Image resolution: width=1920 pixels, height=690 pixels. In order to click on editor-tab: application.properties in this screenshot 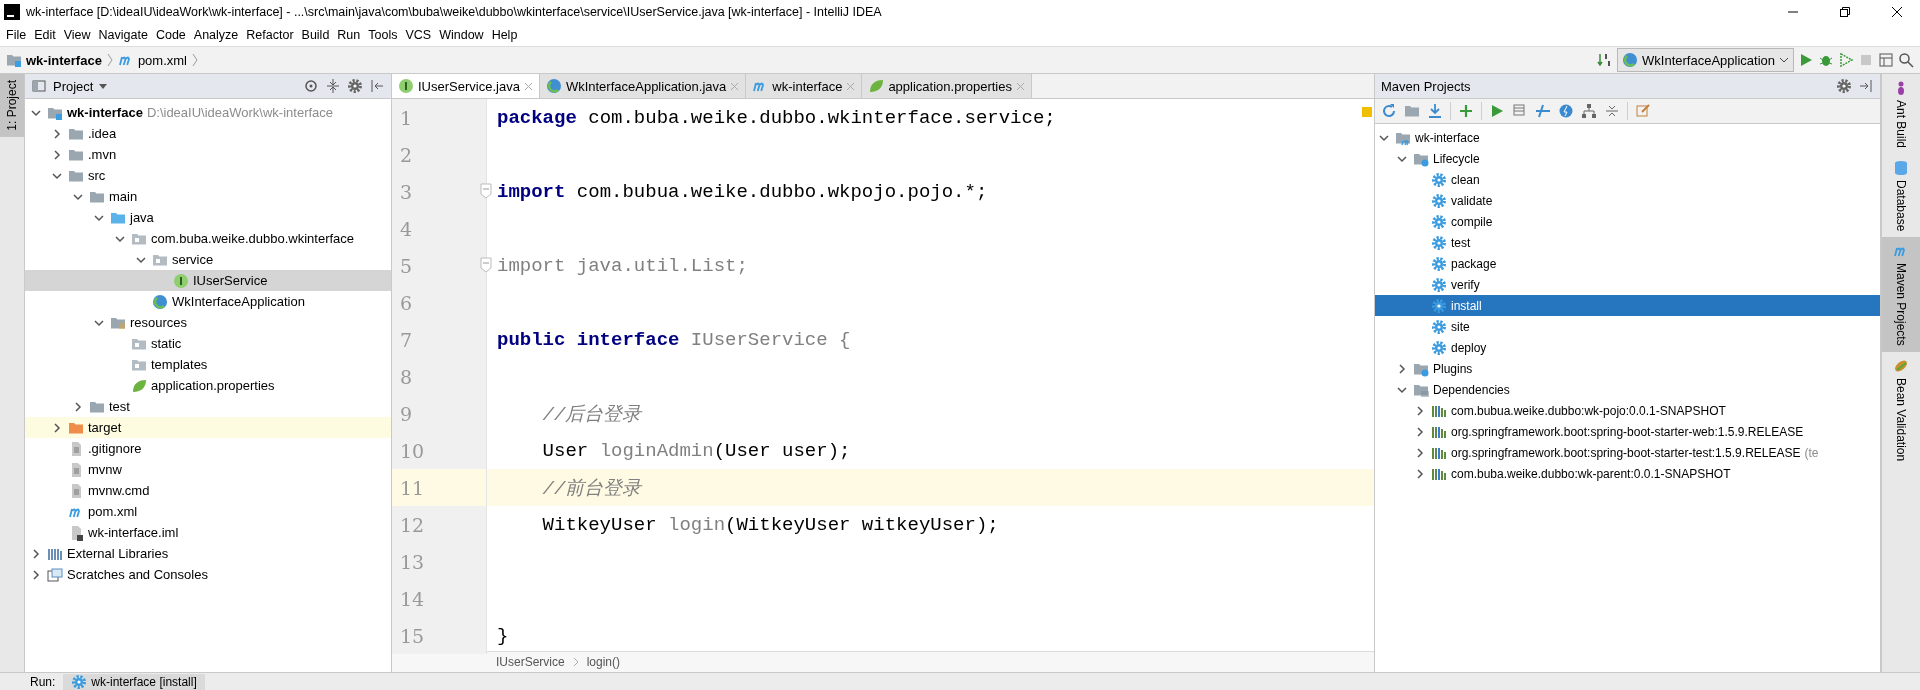, I will do `click(947, 86)`.